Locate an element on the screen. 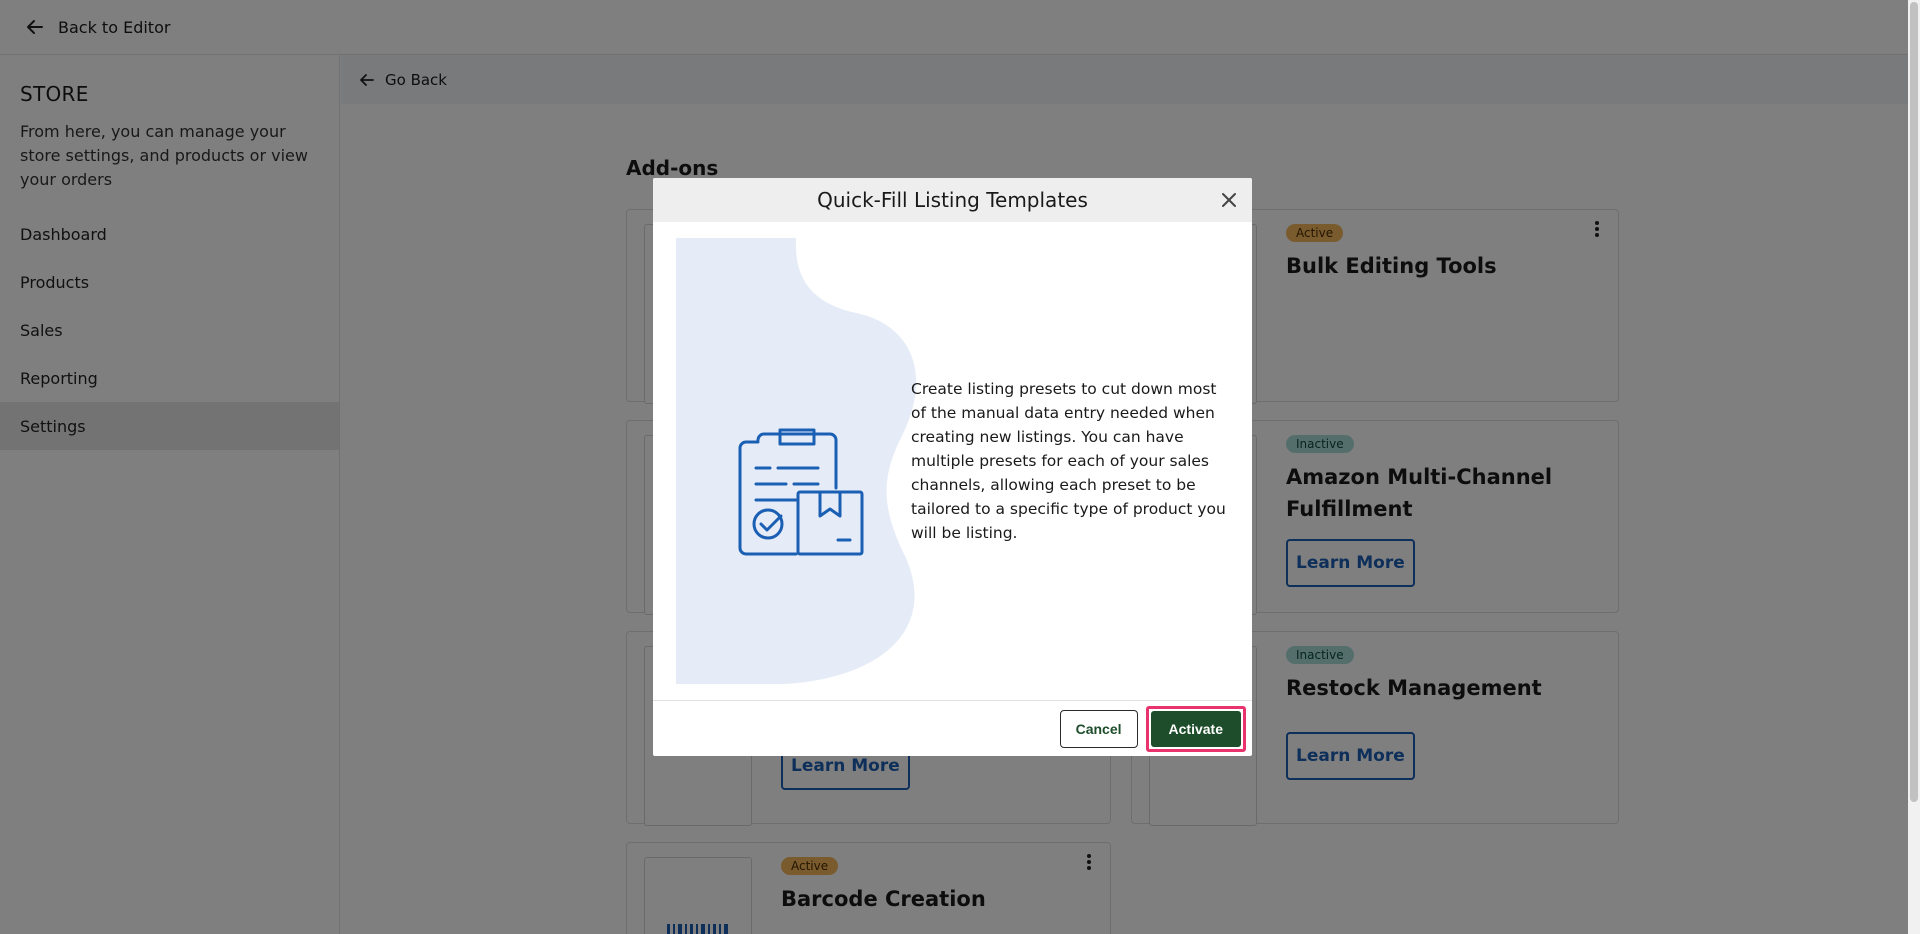  close-icon is located at coordinates (1229, 200).